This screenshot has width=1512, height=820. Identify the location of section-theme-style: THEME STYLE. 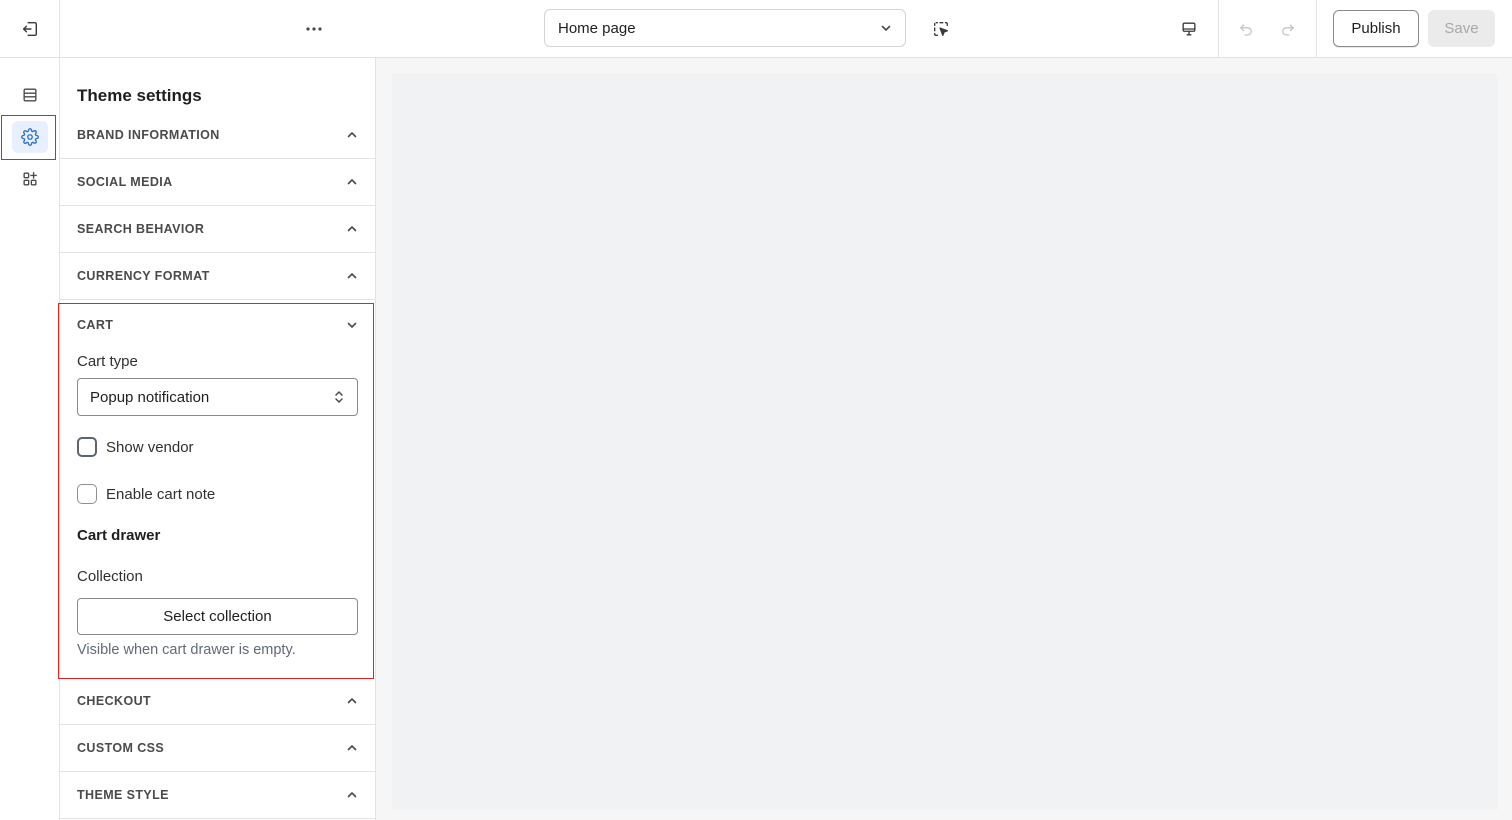
(217, 795).